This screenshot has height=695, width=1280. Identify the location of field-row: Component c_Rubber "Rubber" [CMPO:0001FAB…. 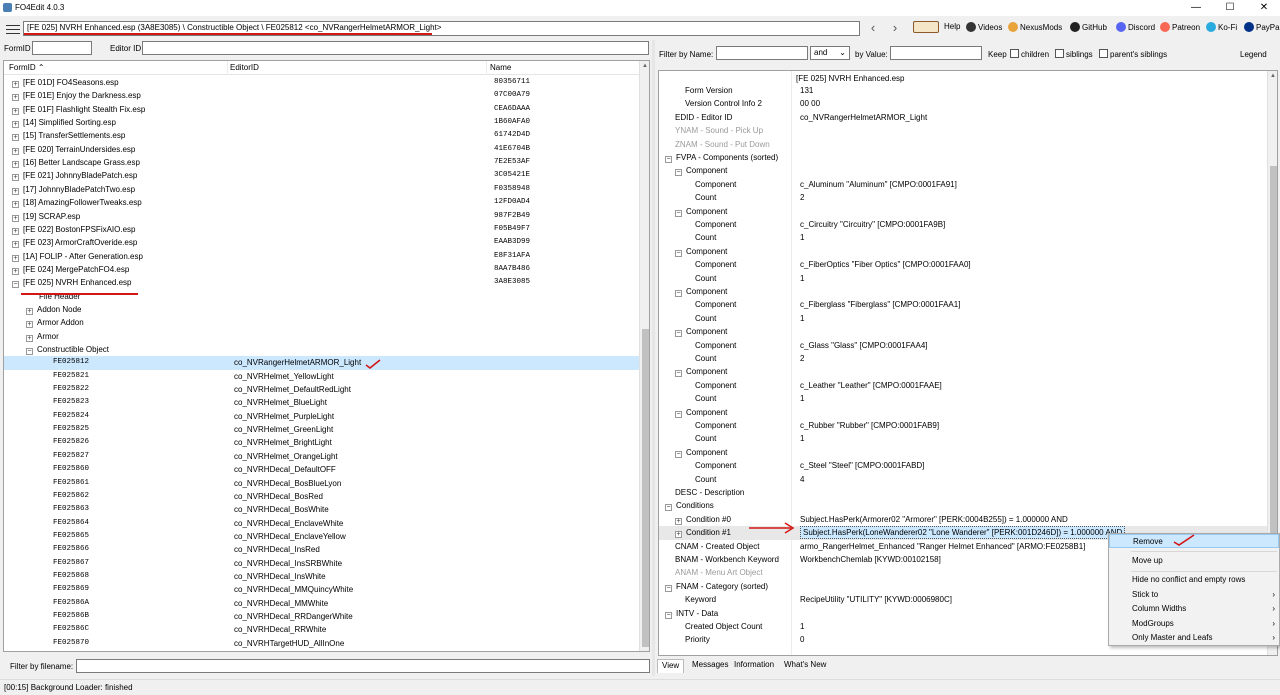
(963, 425).